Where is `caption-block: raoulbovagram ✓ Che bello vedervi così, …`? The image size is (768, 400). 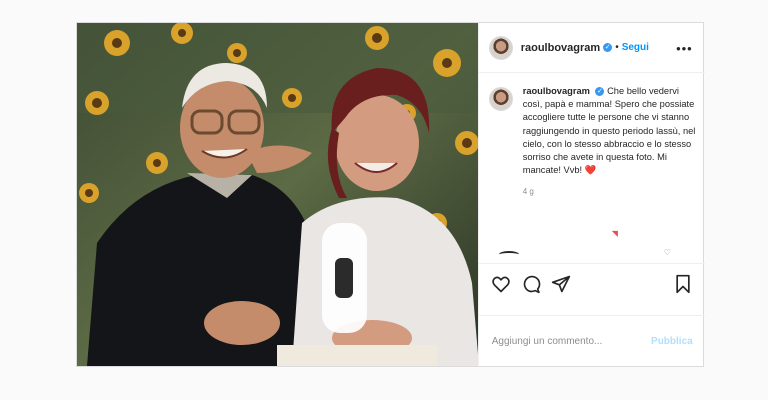 caption-block: raoulbovagram ✓ Che bello vedervi così, … is located at coordinates (592, 142).